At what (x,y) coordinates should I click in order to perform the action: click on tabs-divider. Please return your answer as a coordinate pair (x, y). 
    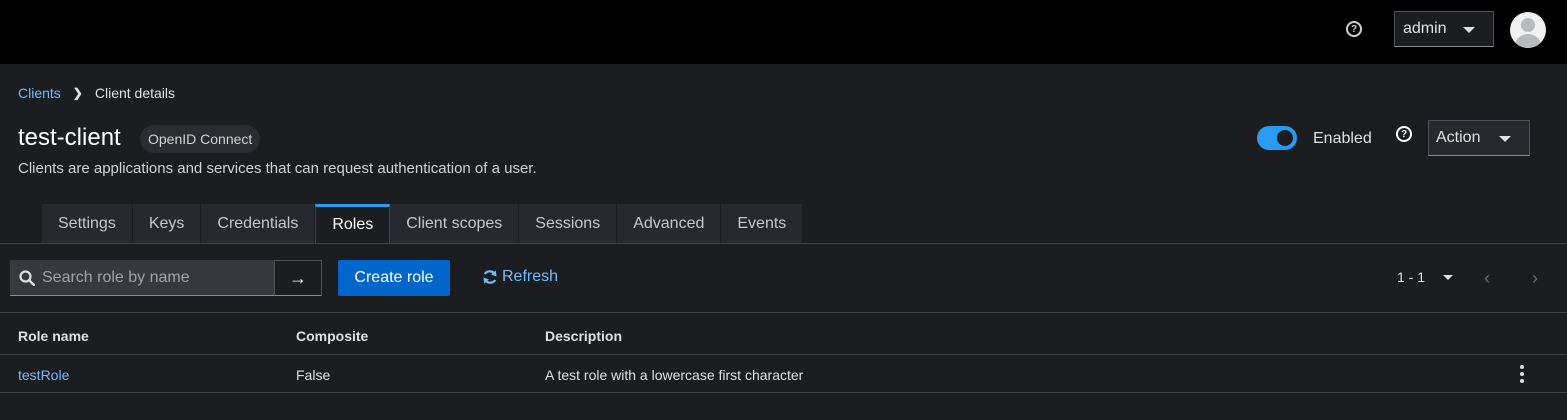
    Looking at the image, I should click on (783, 243).